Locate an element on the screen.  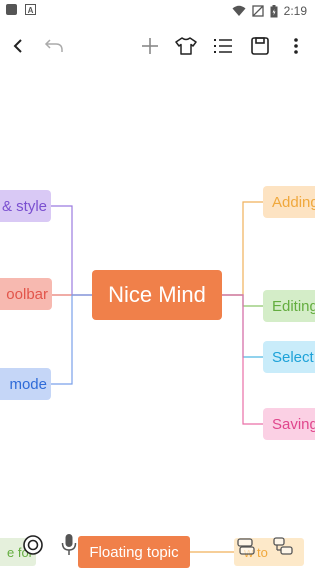
topic-right-editing: Editing is located at coordinates (289, 306).